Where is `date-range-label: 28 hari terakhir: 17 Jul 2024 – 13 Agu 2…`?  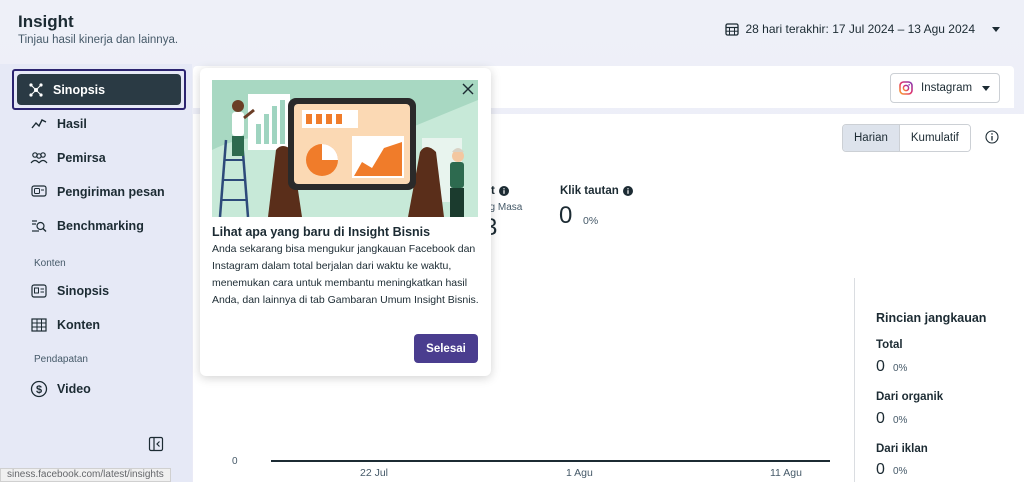
date-range-label: 28 hari terakhir: 17 Jul 2024 – 13 Agu 2… is located at coordinates (860, 29).